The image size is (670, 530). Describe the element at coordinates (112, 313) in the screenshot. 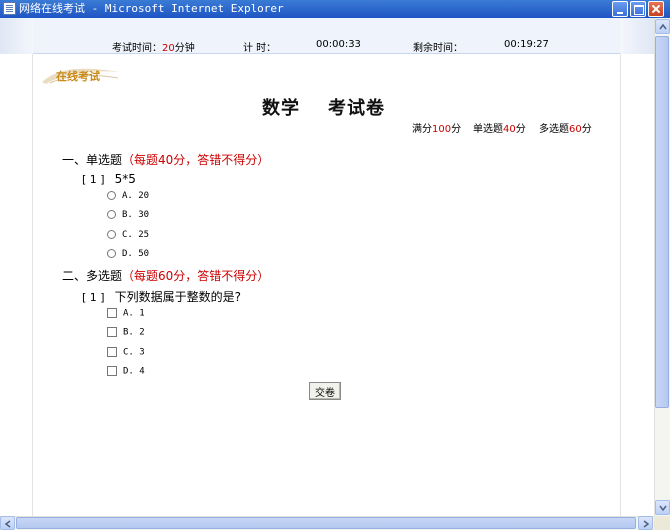

I see `checkbox-option-a` at that location.